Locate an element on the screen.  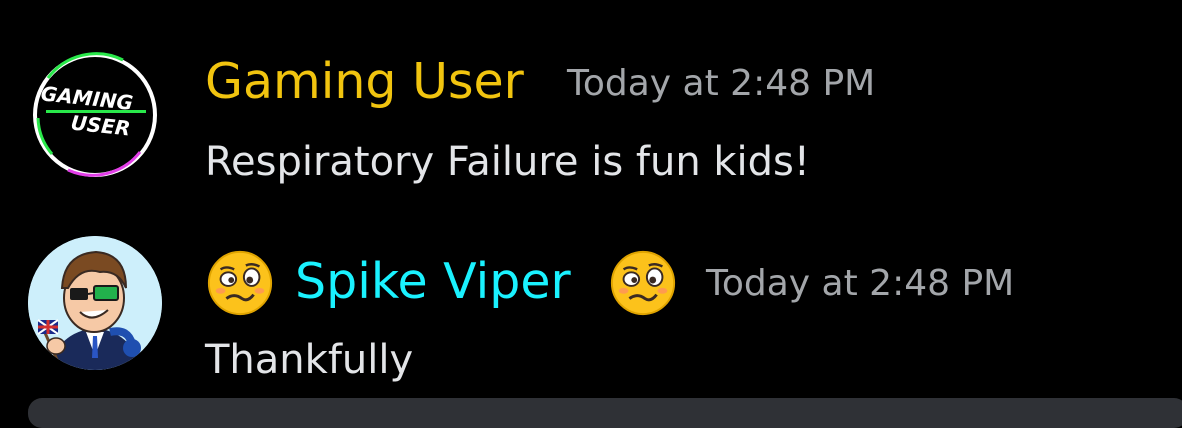
message-text: Thankfully is located at coordinates (309, 360).